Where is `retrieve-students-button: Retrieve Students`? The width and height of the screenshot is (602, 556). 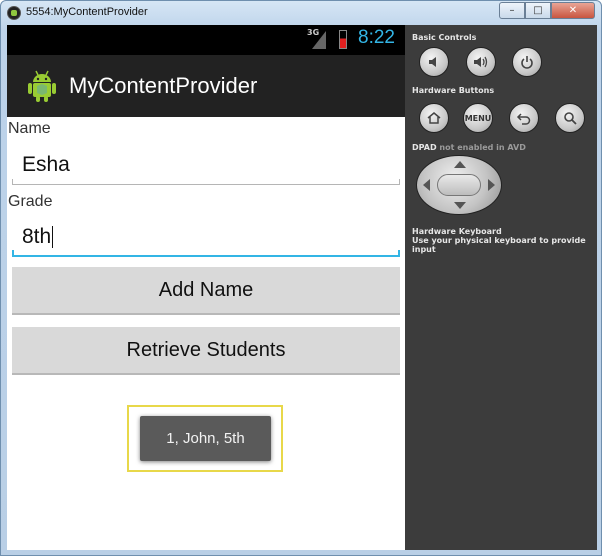
retrieve-students-button: Retrieve Students is located at coordinates (206, 351).